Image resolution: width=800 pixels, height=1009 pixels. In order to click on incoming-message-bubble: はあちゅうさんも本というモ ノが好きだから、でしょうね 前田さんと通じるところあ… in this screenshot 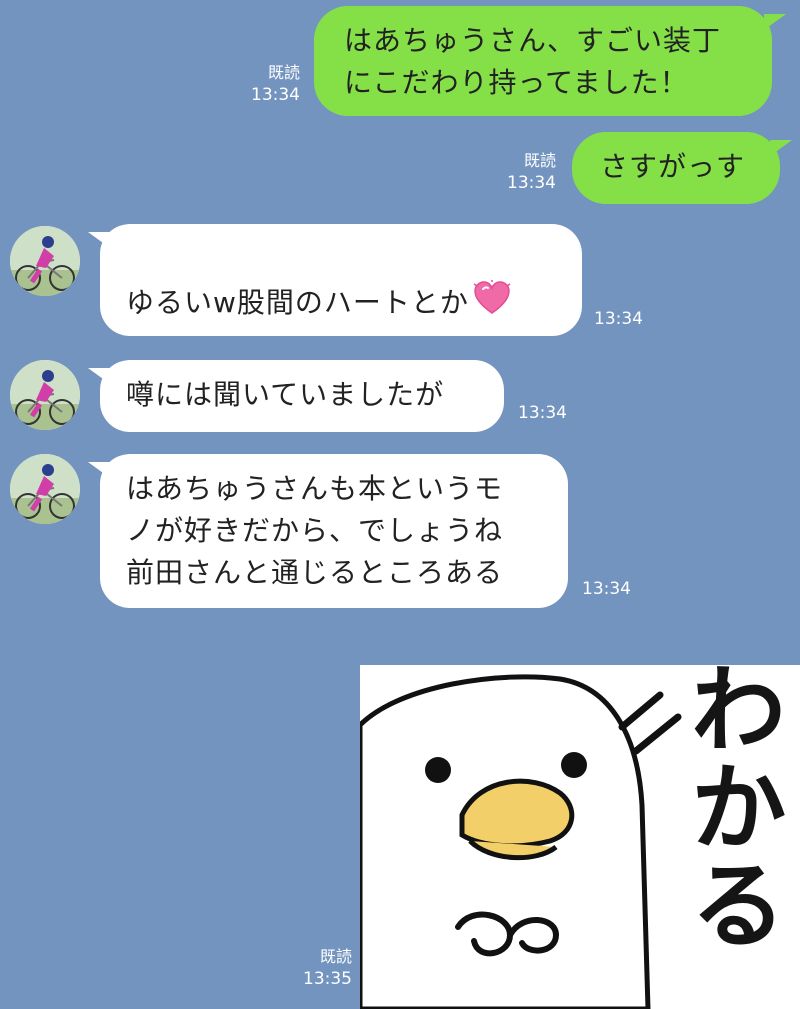, I will do `click(334, 531)`.